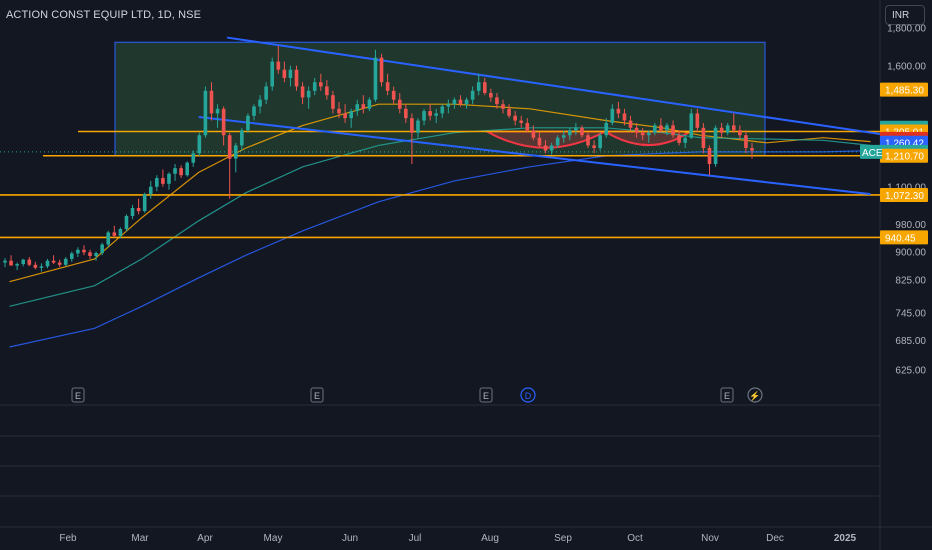  What do you see at coordinates (904, 157) in the screenshot?
I see `price-label-text: 1,210.70` at bounding box center [904, 157].